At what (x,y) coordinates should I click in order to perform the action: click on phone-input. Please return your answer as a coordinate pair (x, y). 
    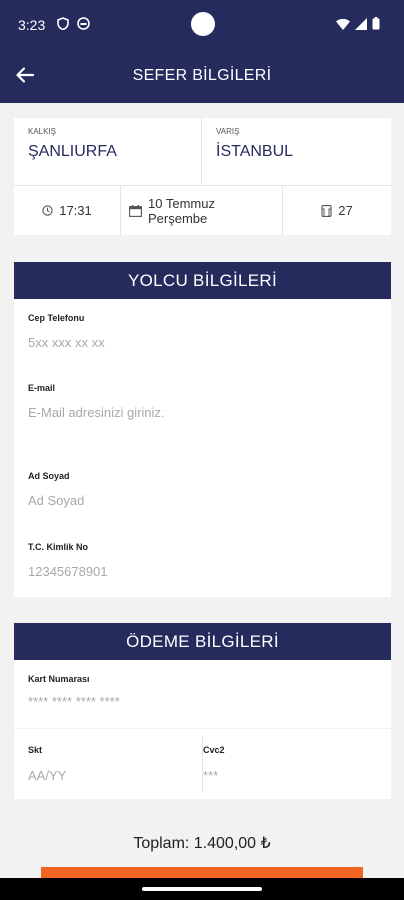
    Looking at the image, I should click on (200, 342).